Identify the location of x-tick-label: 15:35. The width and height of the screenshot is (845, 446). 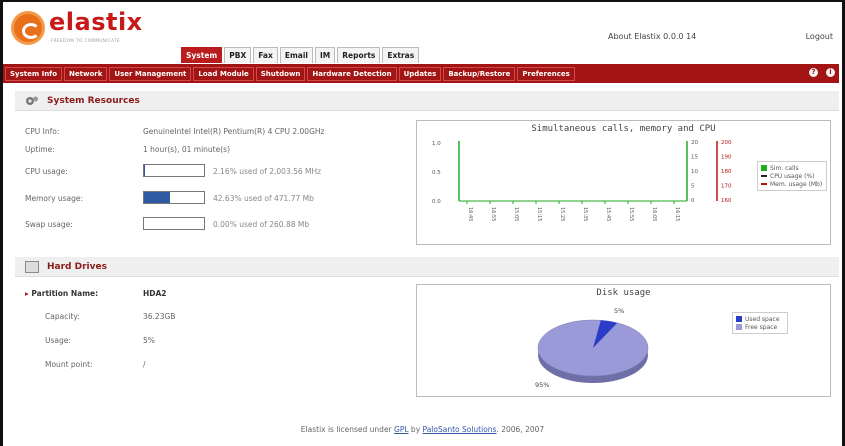
(585, 214).